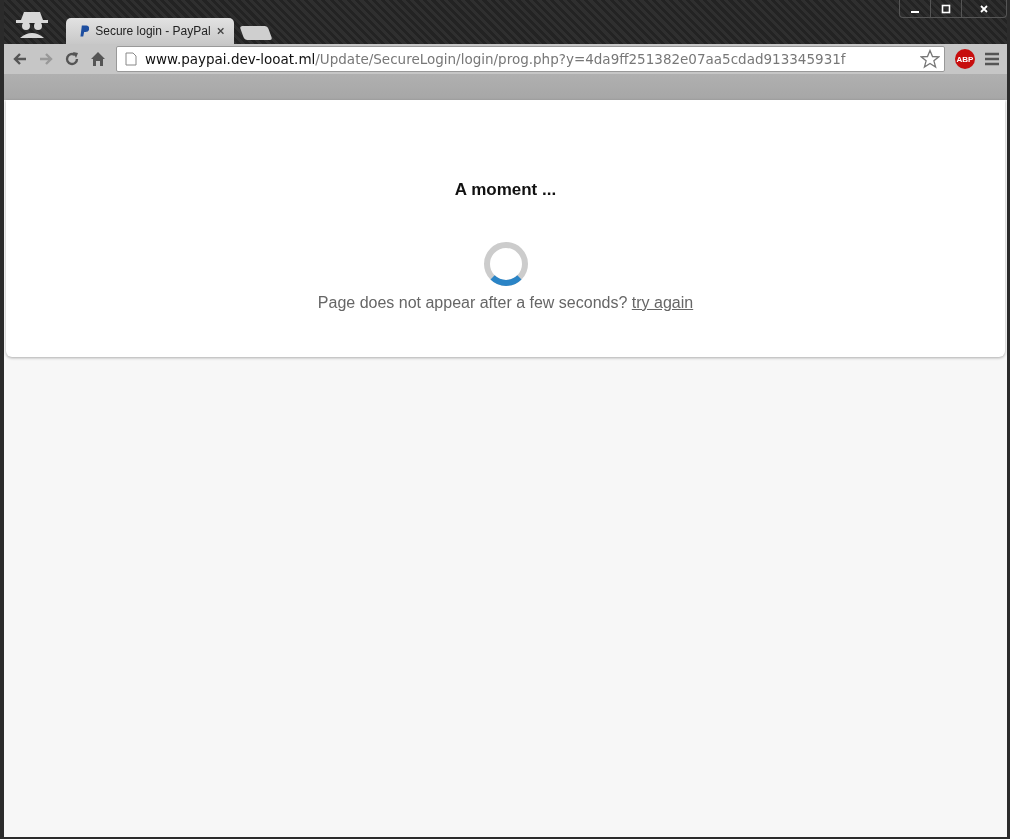 The image size is (1010, 839). Describe the element at coordinates (256, 33) in the screenshot. I see `new-tab-button` at that location.